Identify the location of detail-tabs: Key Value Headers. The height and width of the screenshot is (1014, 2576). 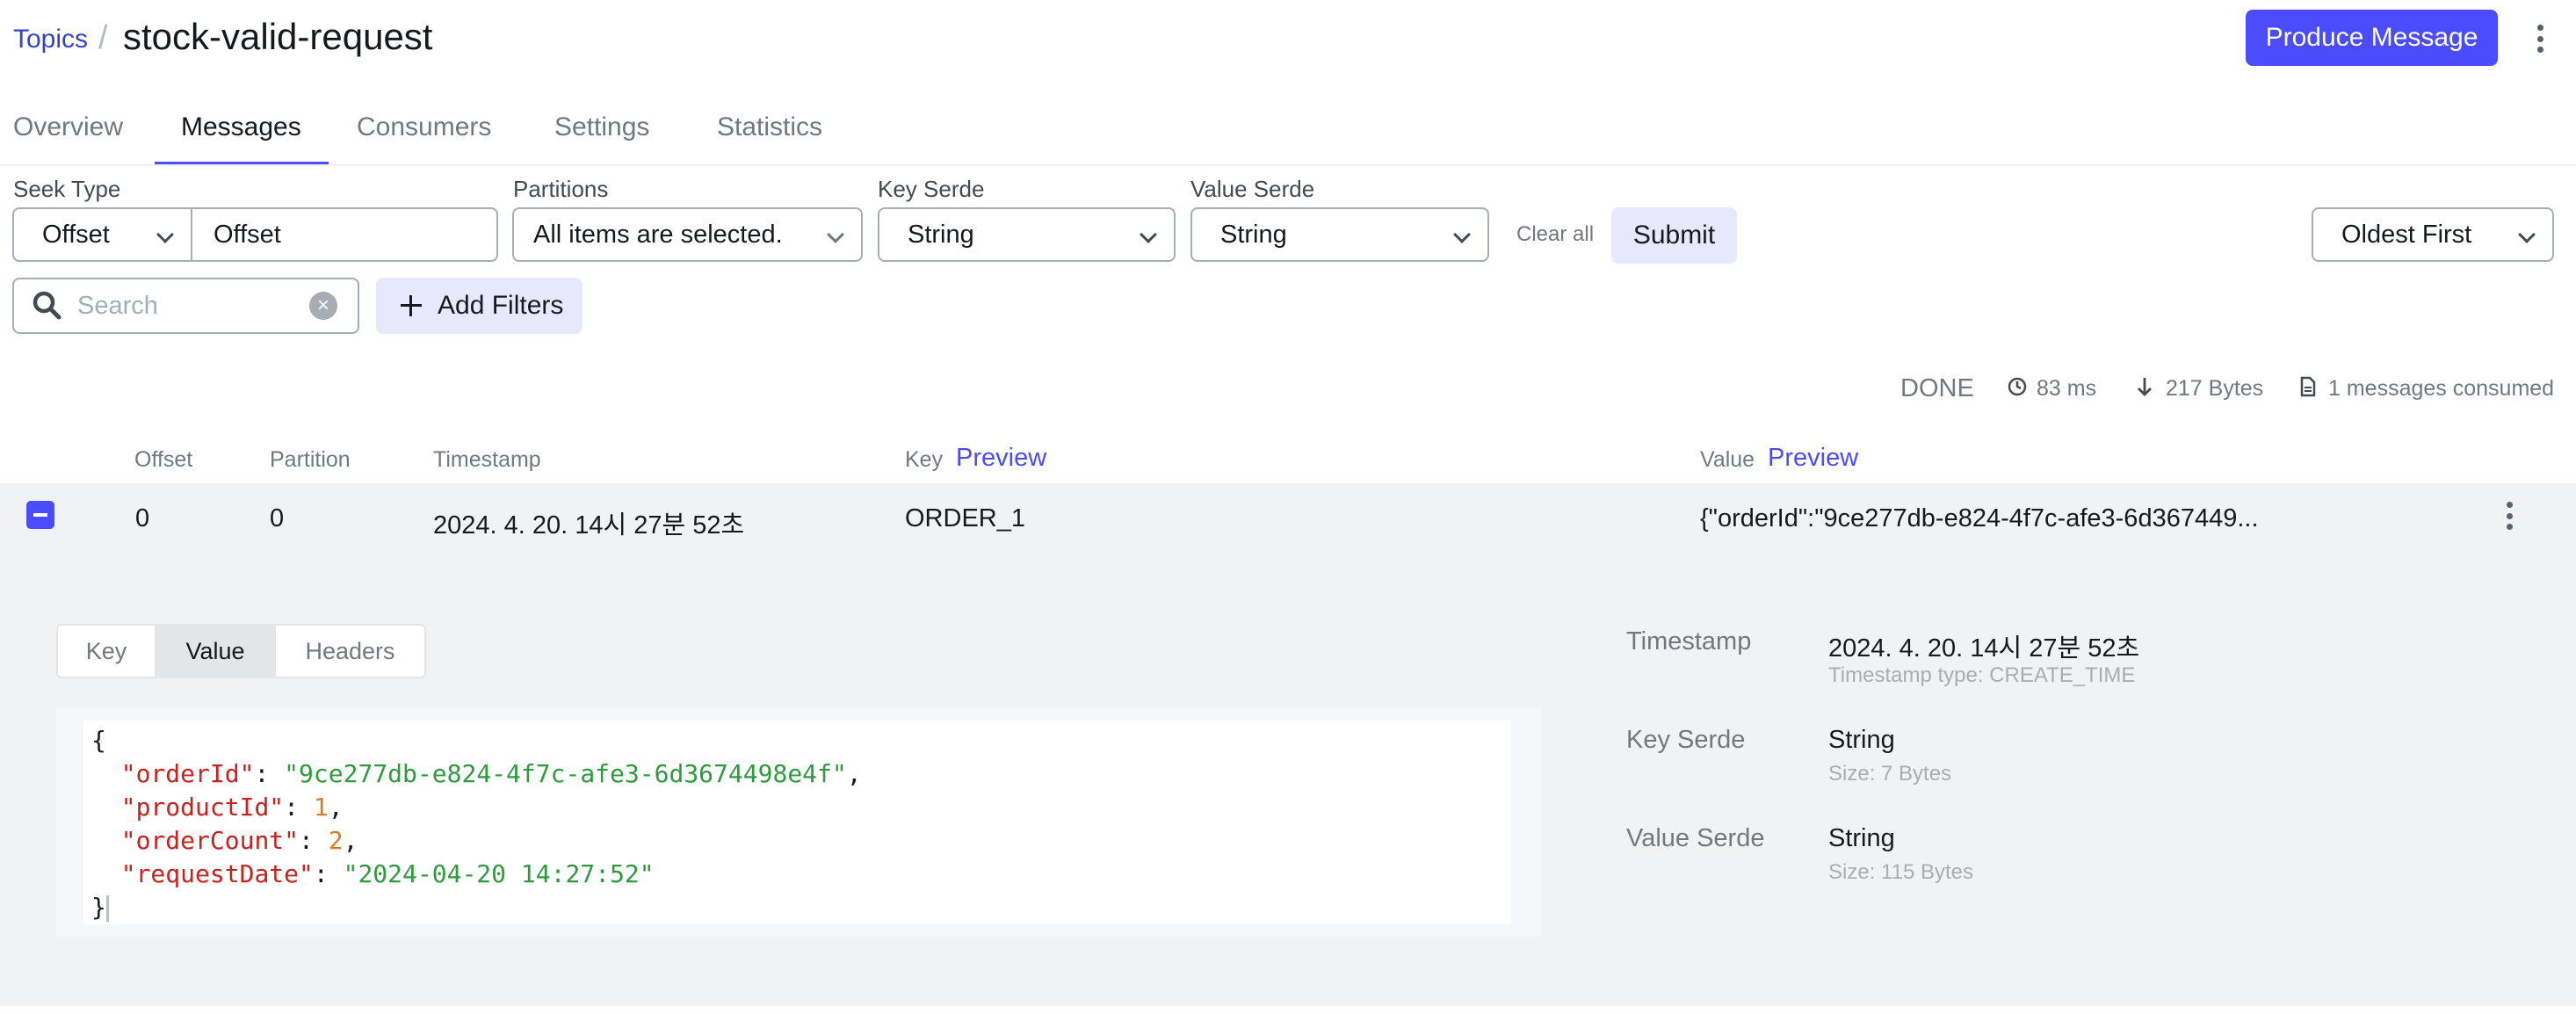
(241, 651).